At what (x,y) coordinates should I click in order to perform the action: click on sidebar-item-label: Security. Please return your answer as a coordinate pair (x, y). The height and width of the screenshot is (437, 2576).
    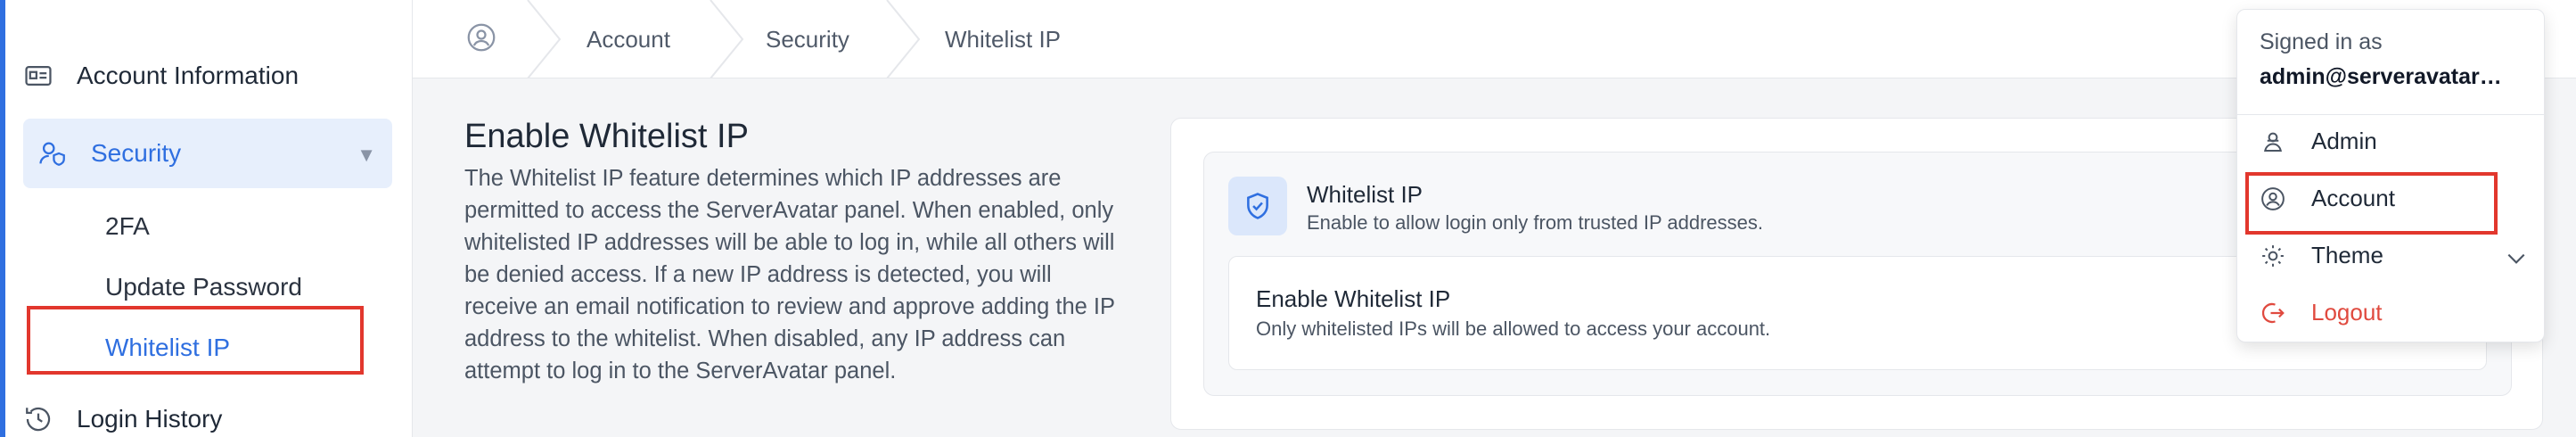
    Looking at the image, I should click on (136, 153).